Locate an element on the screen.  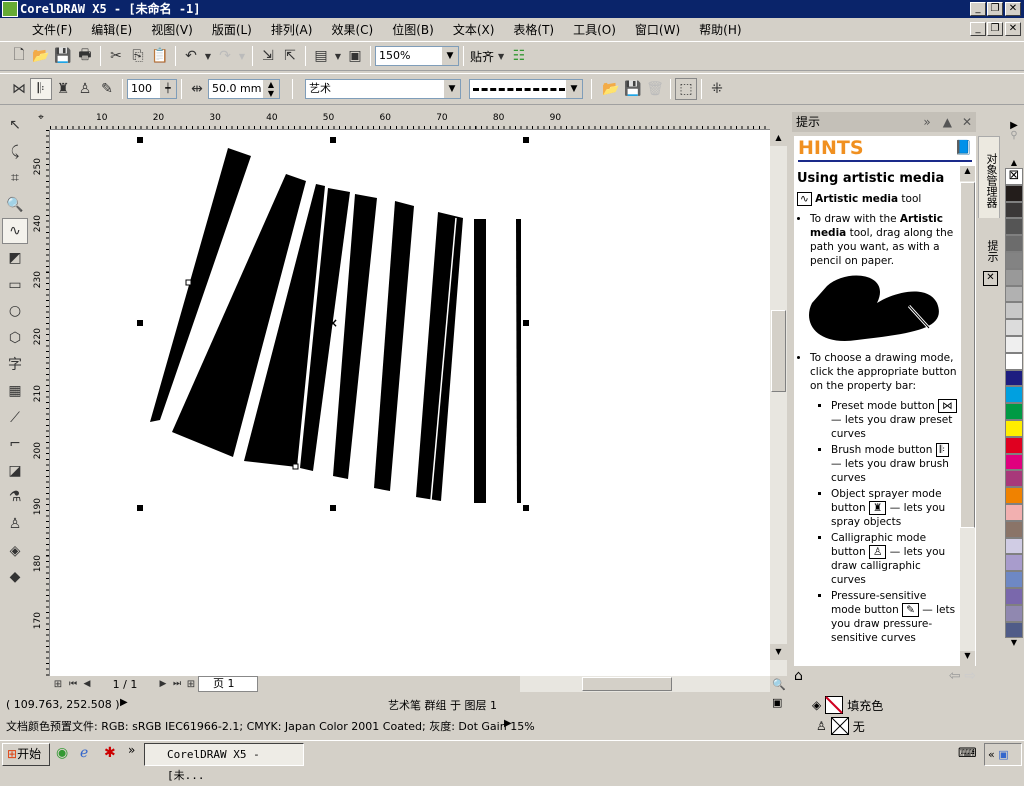
close-tab-icon: ✕ is located at coordinates (990, 278).